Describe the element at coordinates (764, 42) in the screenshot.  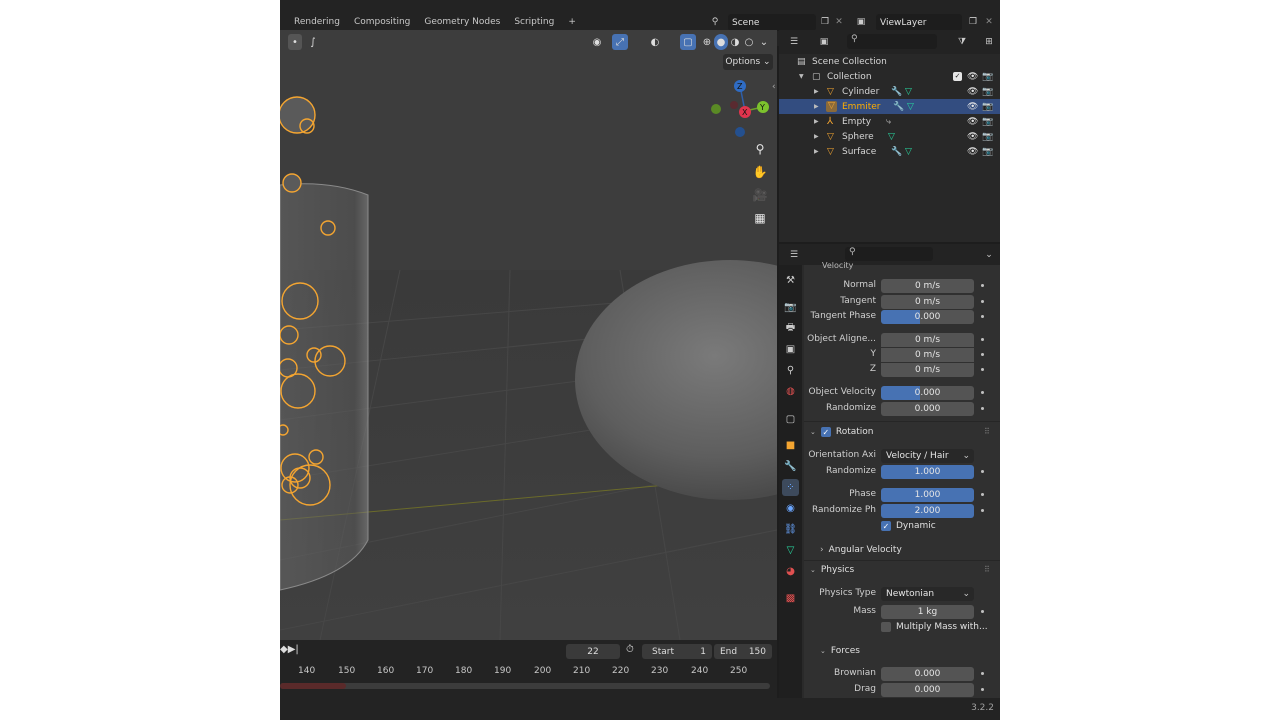
I see `shading-options-icon: ⌄` at that location.